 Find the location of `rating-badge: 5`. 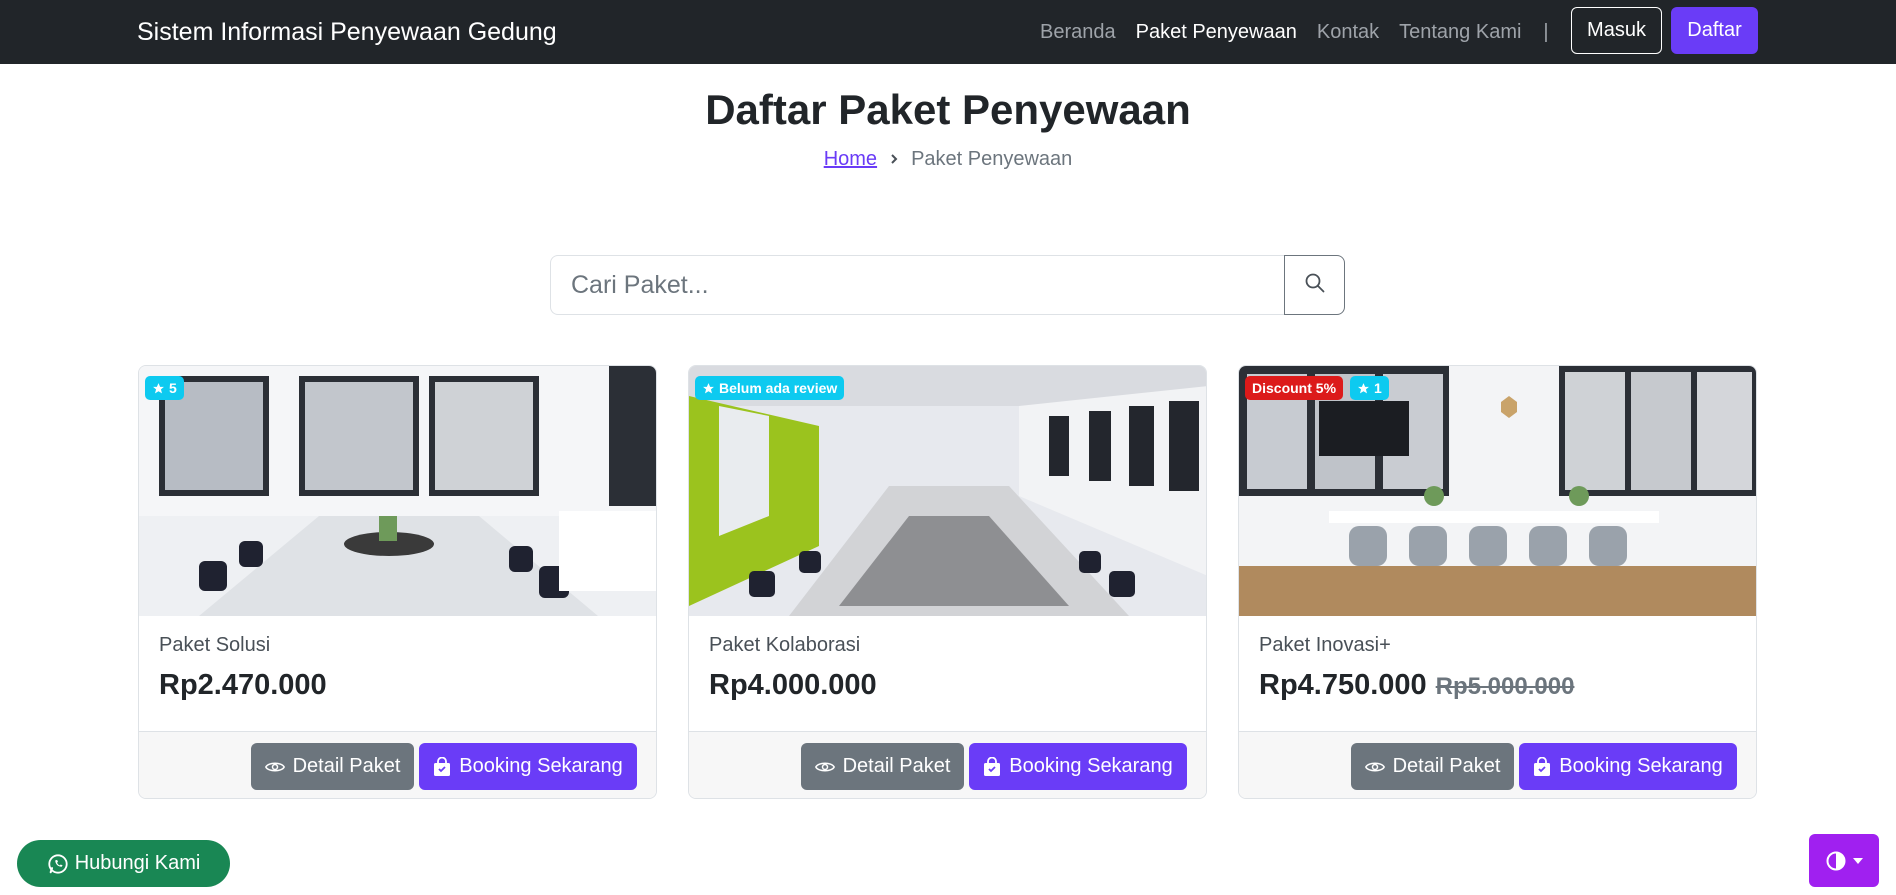

rating-badge: 5 is located at coordinates (164, 388).